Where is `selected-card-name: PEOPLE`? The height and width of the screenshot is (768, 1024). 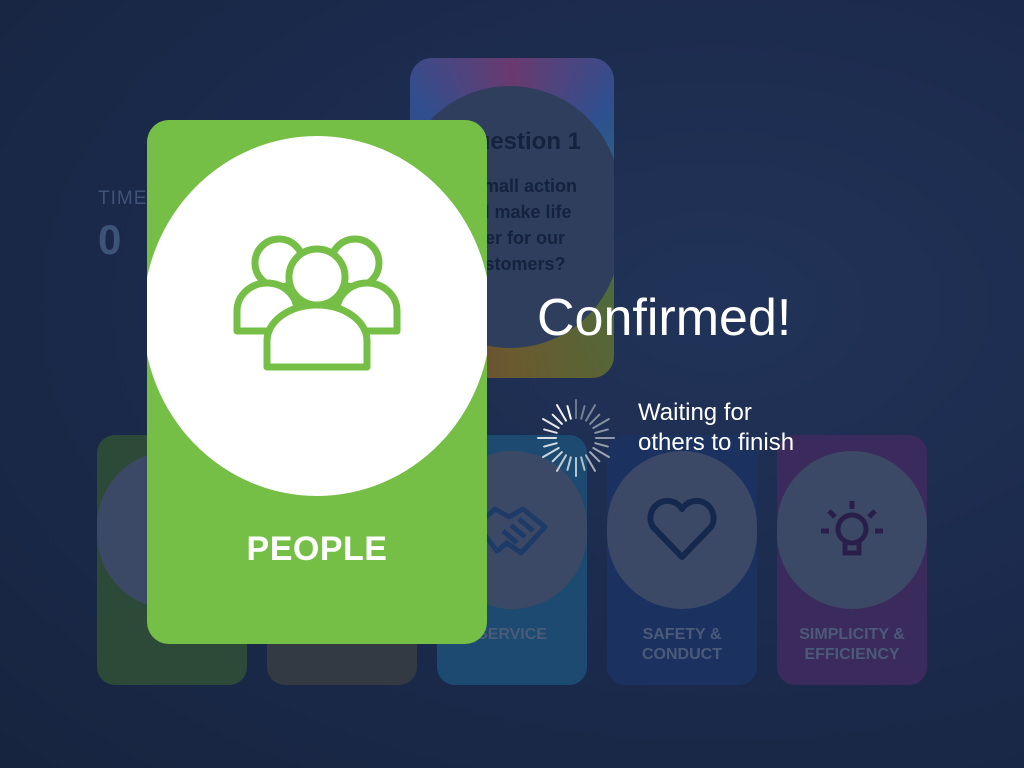 selected-card-name: PEOPLE is located at coordinates (317, 549).